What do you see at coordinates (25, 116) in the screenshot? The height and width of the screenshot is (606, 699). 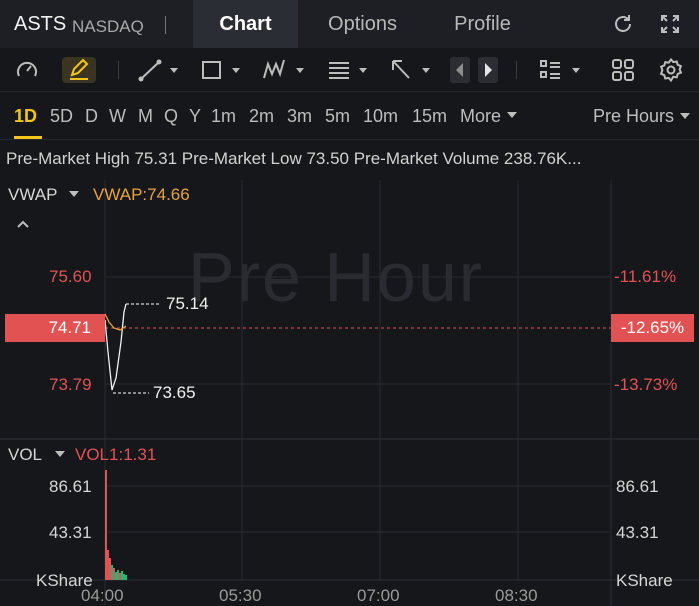 I see `period-1d: 1D` at bounding box center [25, 116].